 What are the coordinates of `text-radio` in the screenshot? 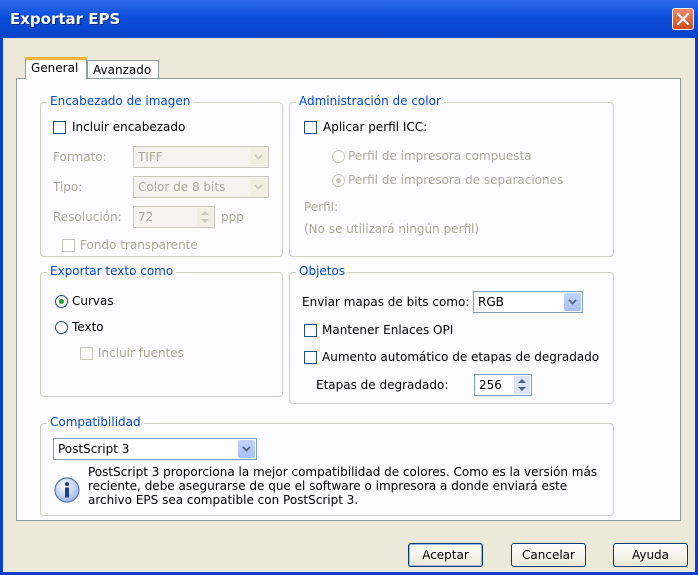 It's located at (61, 327).